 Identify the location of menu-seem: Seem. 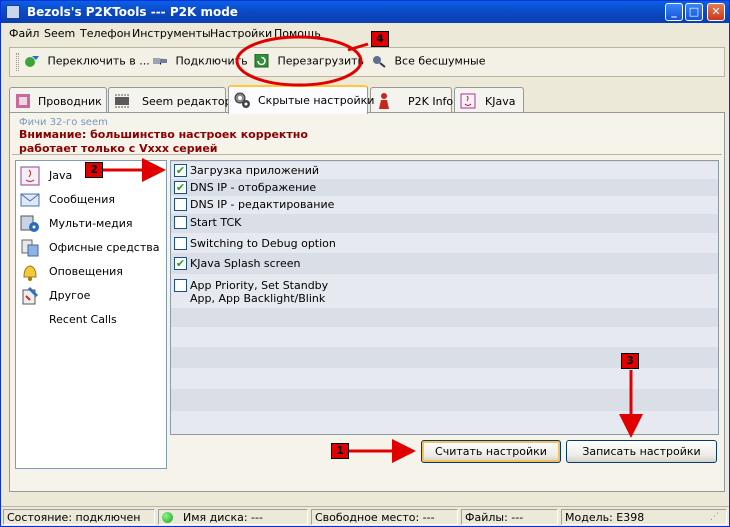
(59, 33).